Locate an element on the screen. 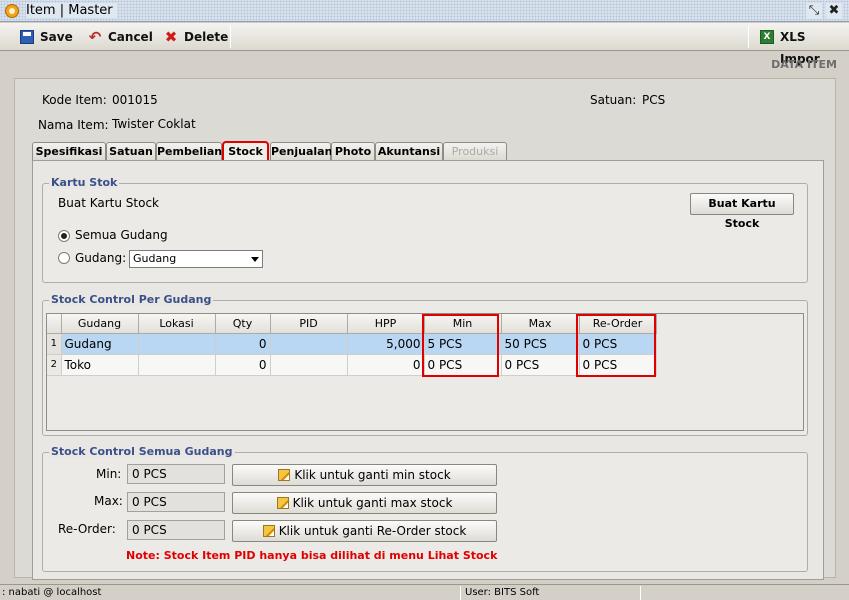 The width and height of the screenshot is (849, 600). cancel-button: ↶ Cancel is located at coordinates (118, 37).